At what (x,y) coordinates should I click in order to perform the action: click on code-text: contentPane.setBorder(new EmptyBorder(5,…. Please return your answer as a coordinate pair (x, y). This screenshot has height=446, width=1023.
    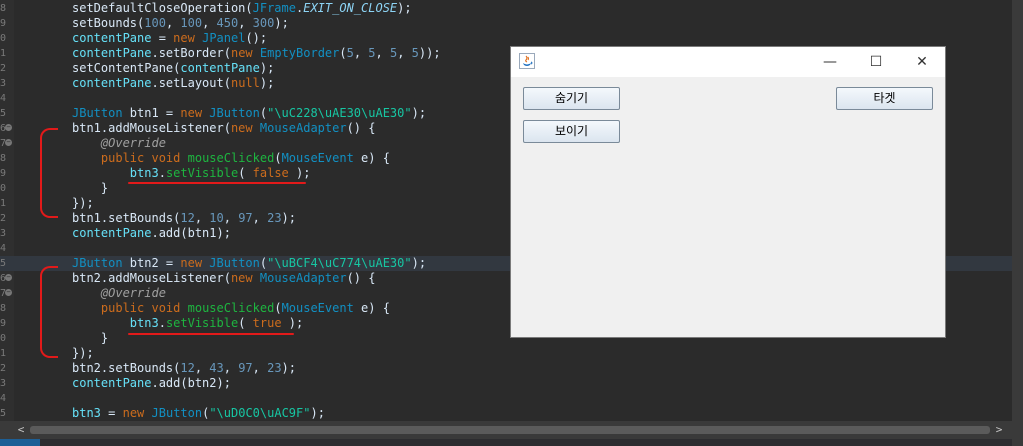
    Looking at the image, I should click on (256, 53).